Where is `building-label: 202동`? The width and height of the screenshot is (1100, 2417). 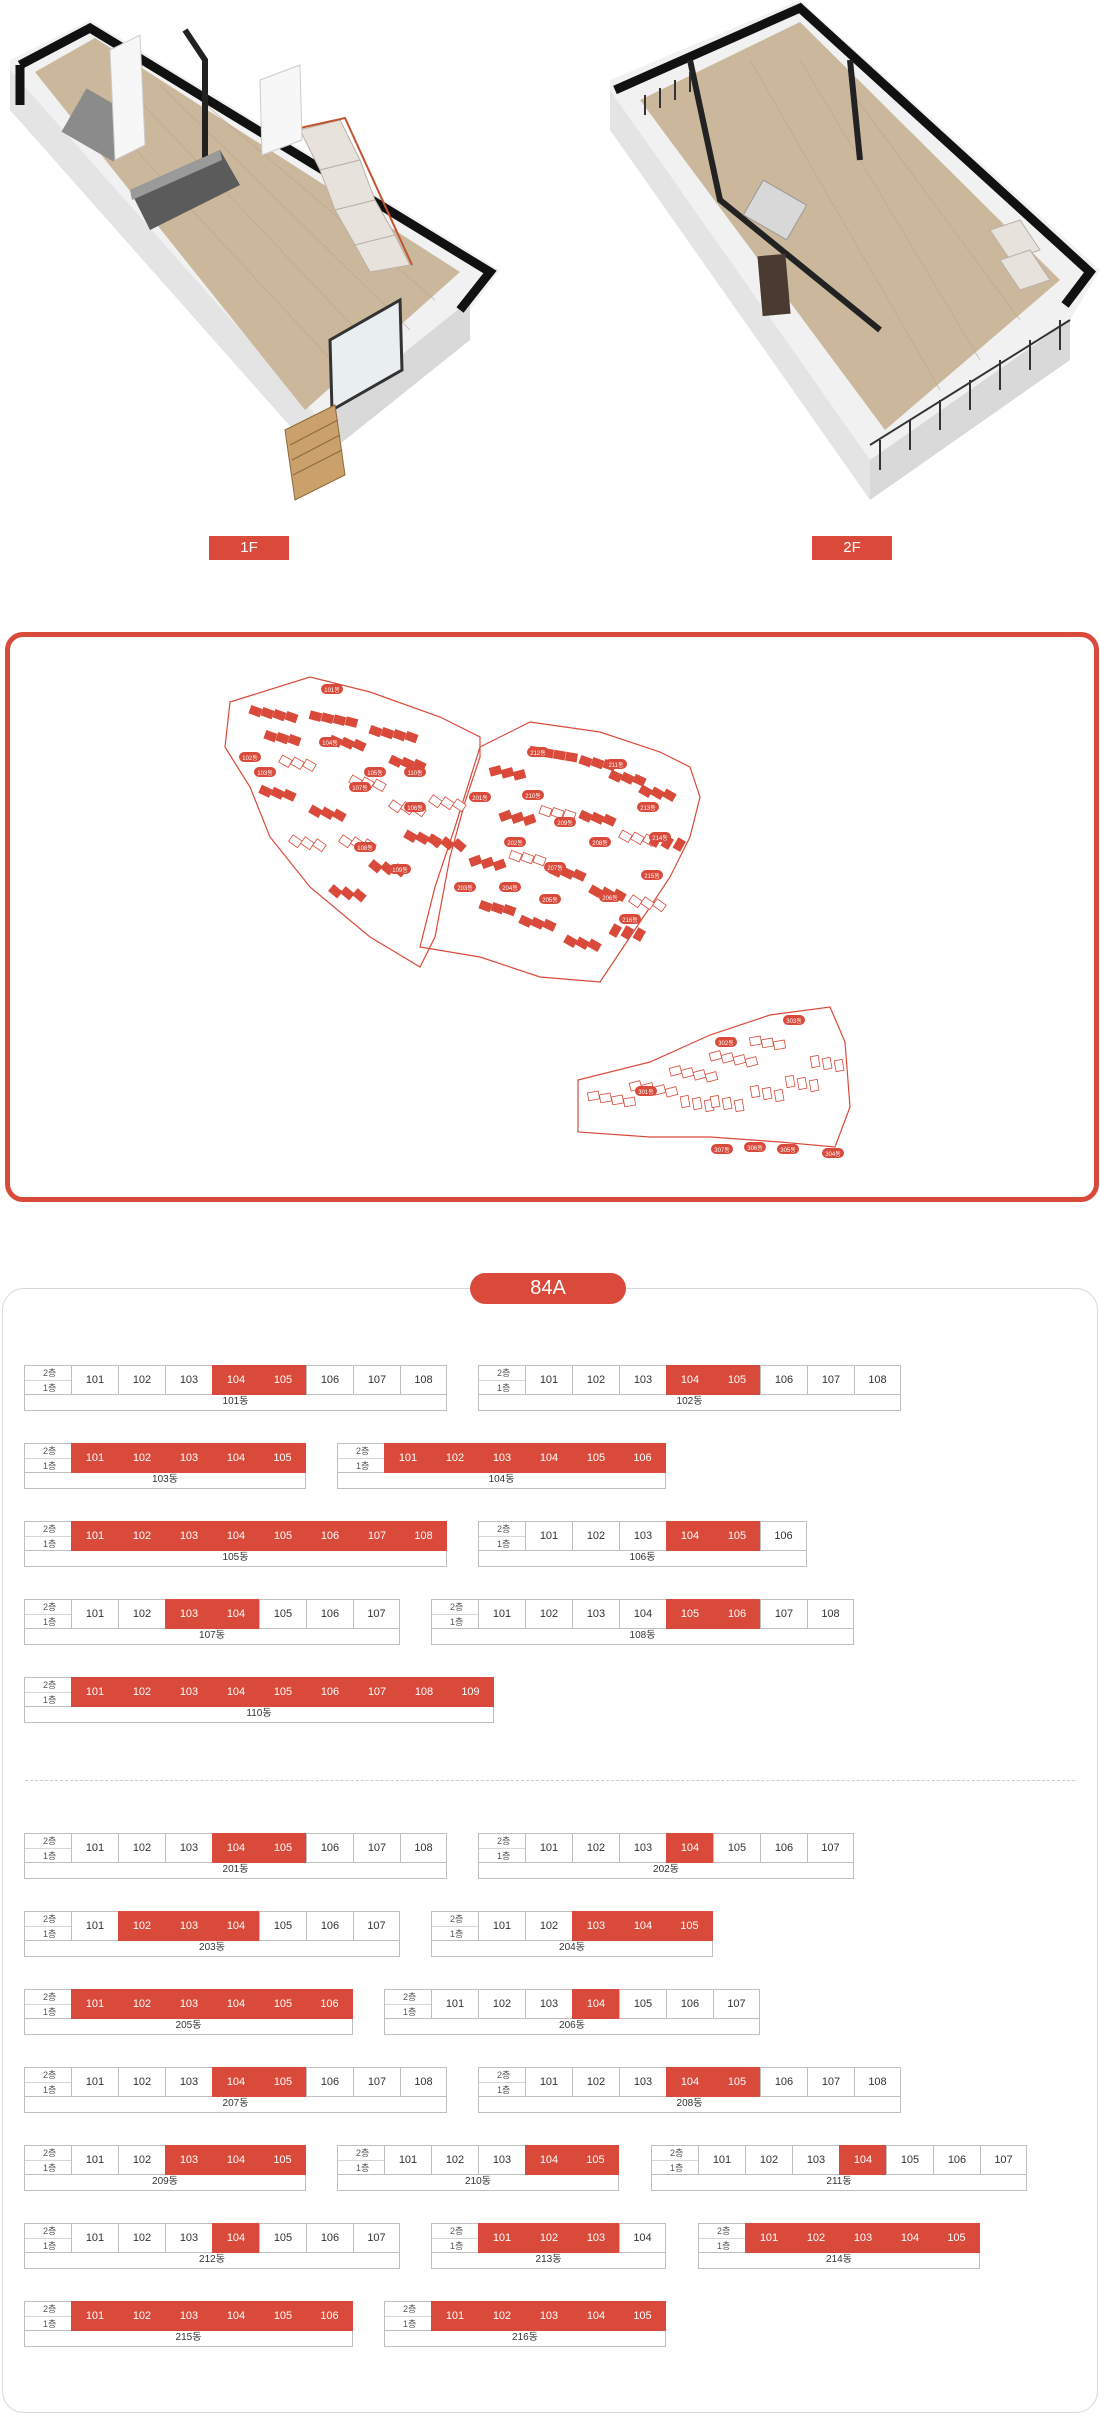
building-label: 202동 is located at coordinates (515, 842).